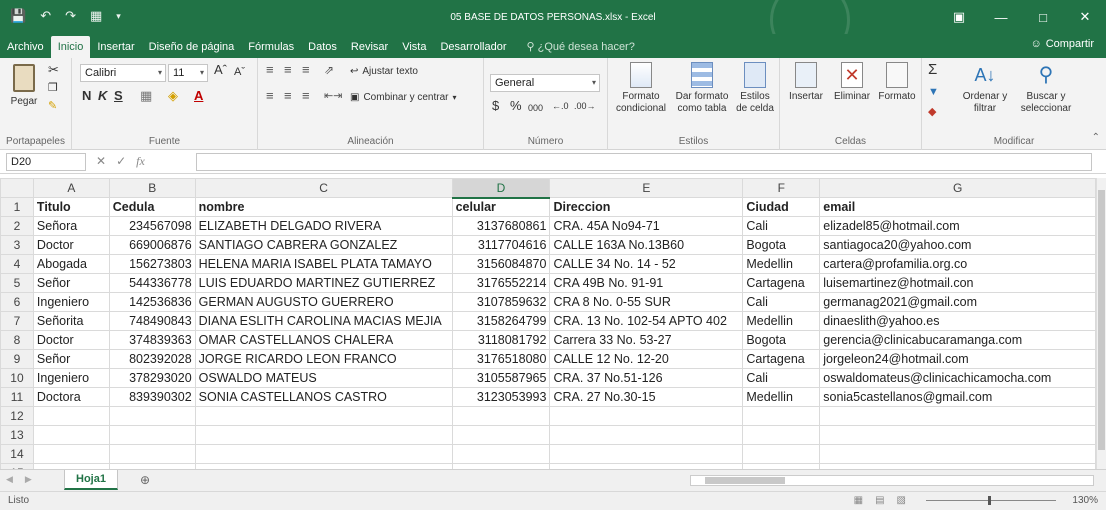 The height and width of the screenshot is (510, 1106). Describe the element at coordinates (17, 245) in the screenshot. I see `row-header: 3` at that location.